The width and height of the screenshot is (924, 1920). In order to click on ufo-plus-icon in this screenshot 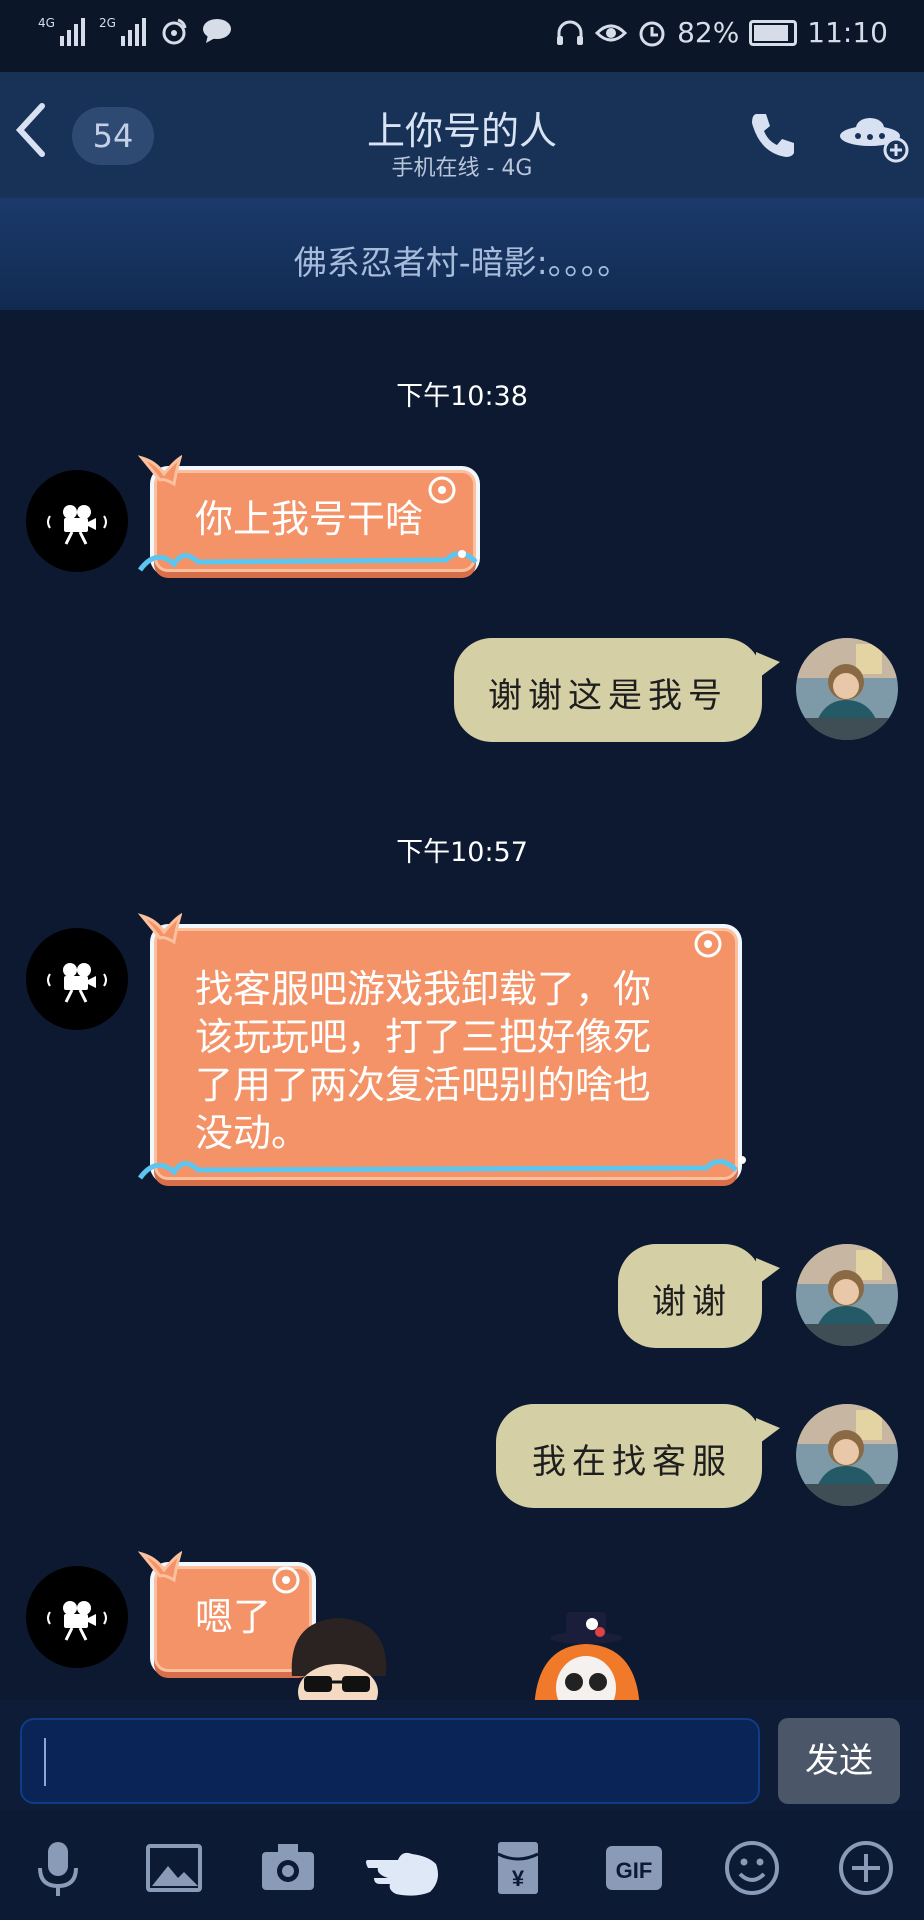, I will do `click(874, 137)`.